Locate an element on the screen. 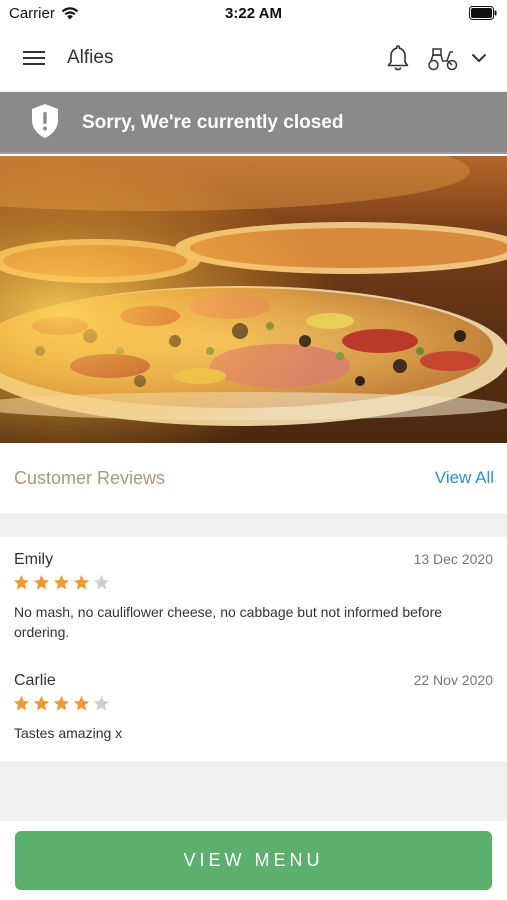 The width and height of the screenshot is (507, 900). page-title: Alfies is located at coordinates (90, 57).